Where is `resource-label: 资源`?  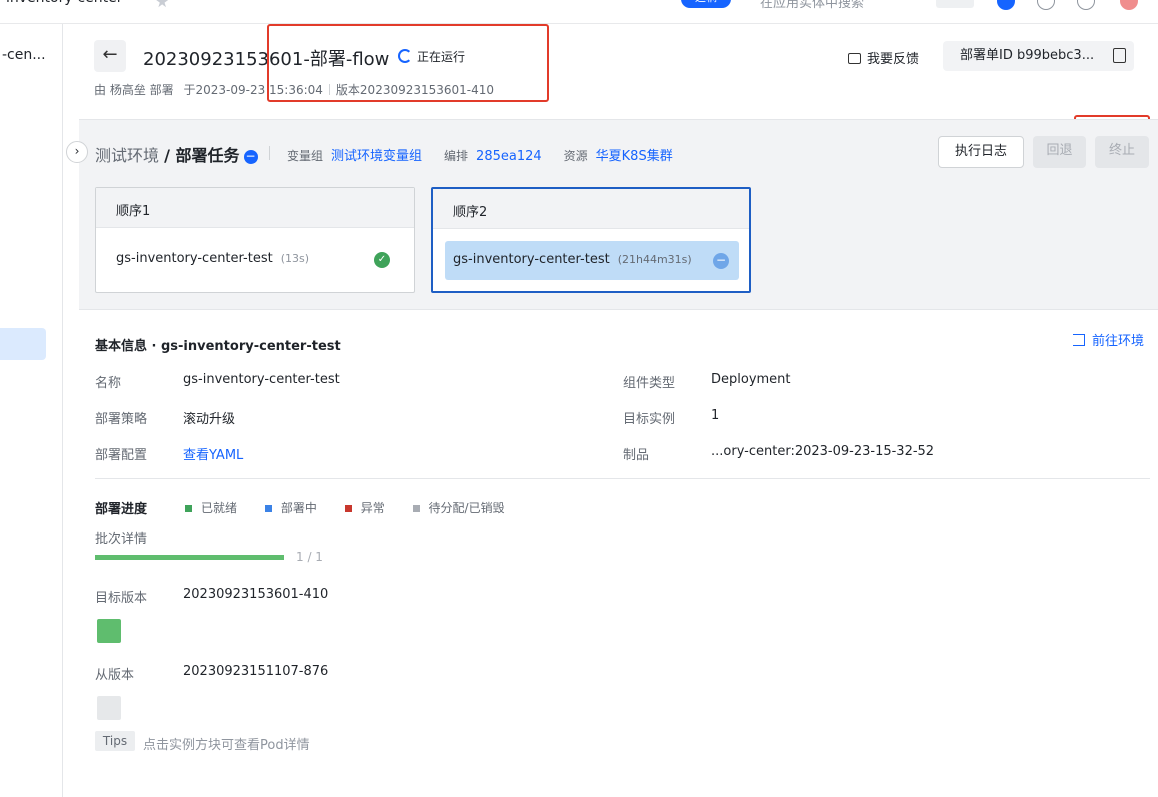
resource-label: 资源 is located at coordinates (575, 156).